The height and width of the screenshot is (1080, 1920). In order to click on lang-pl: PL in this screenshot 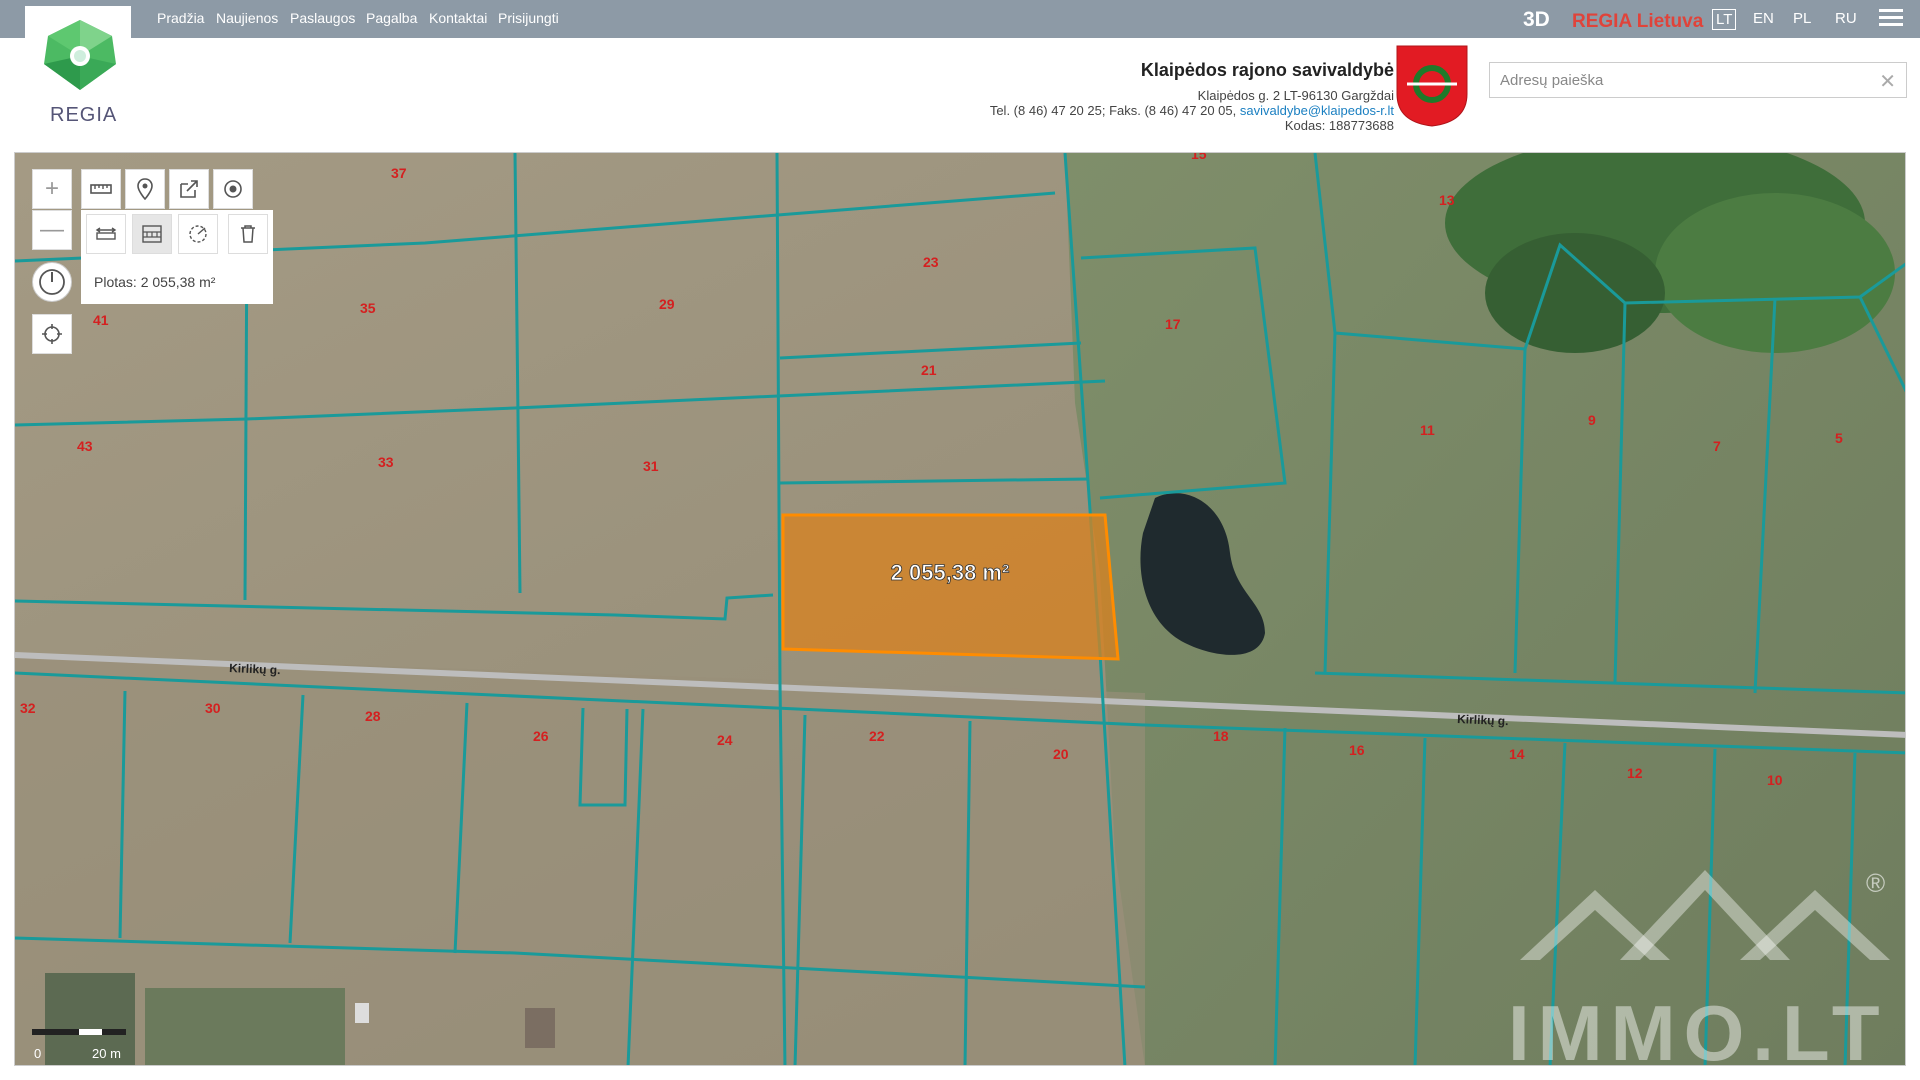, I will do `click(1802, 18)`.